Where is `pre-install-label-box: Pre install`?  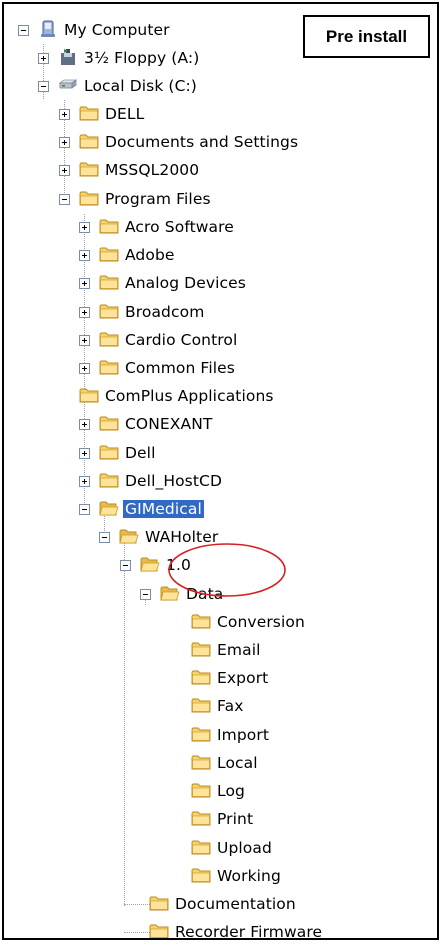 pre-install-label-box: Pre install is located at coordinates (366, 36).